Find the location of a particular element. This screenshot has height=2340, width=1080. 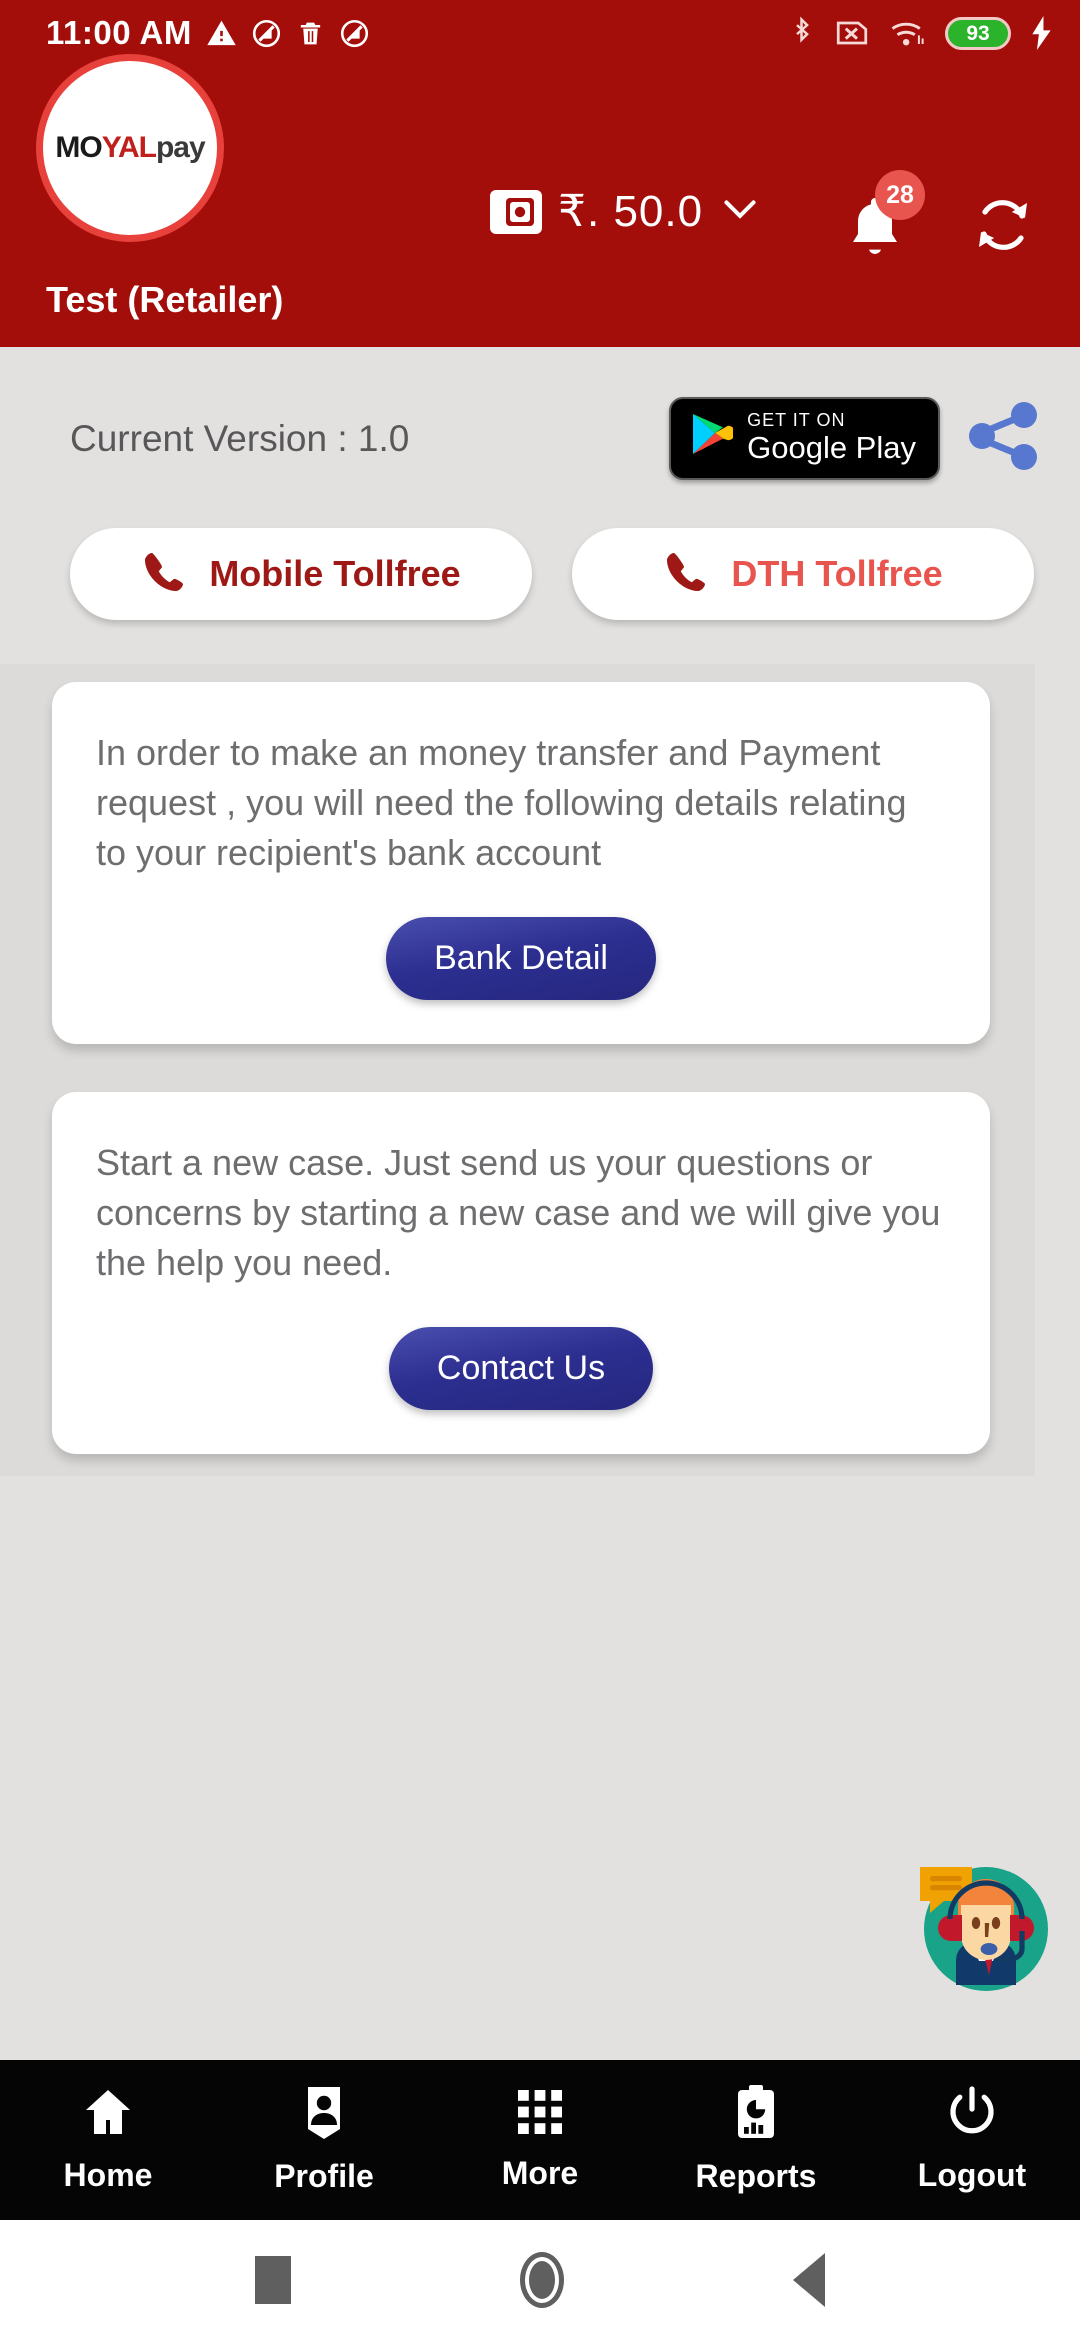

status-bar-right: 93 is located at coordinates (921, 33).